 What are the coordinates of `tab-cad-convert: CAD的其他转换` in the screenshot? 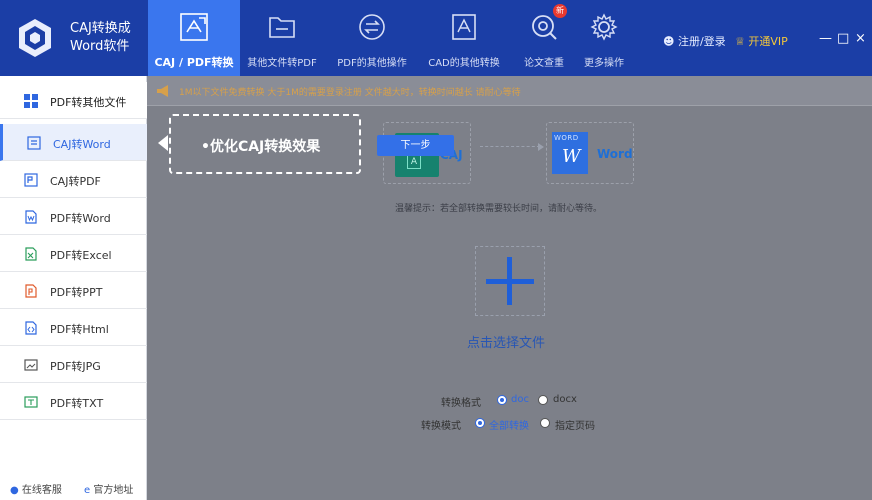 It's located at (464, 38).